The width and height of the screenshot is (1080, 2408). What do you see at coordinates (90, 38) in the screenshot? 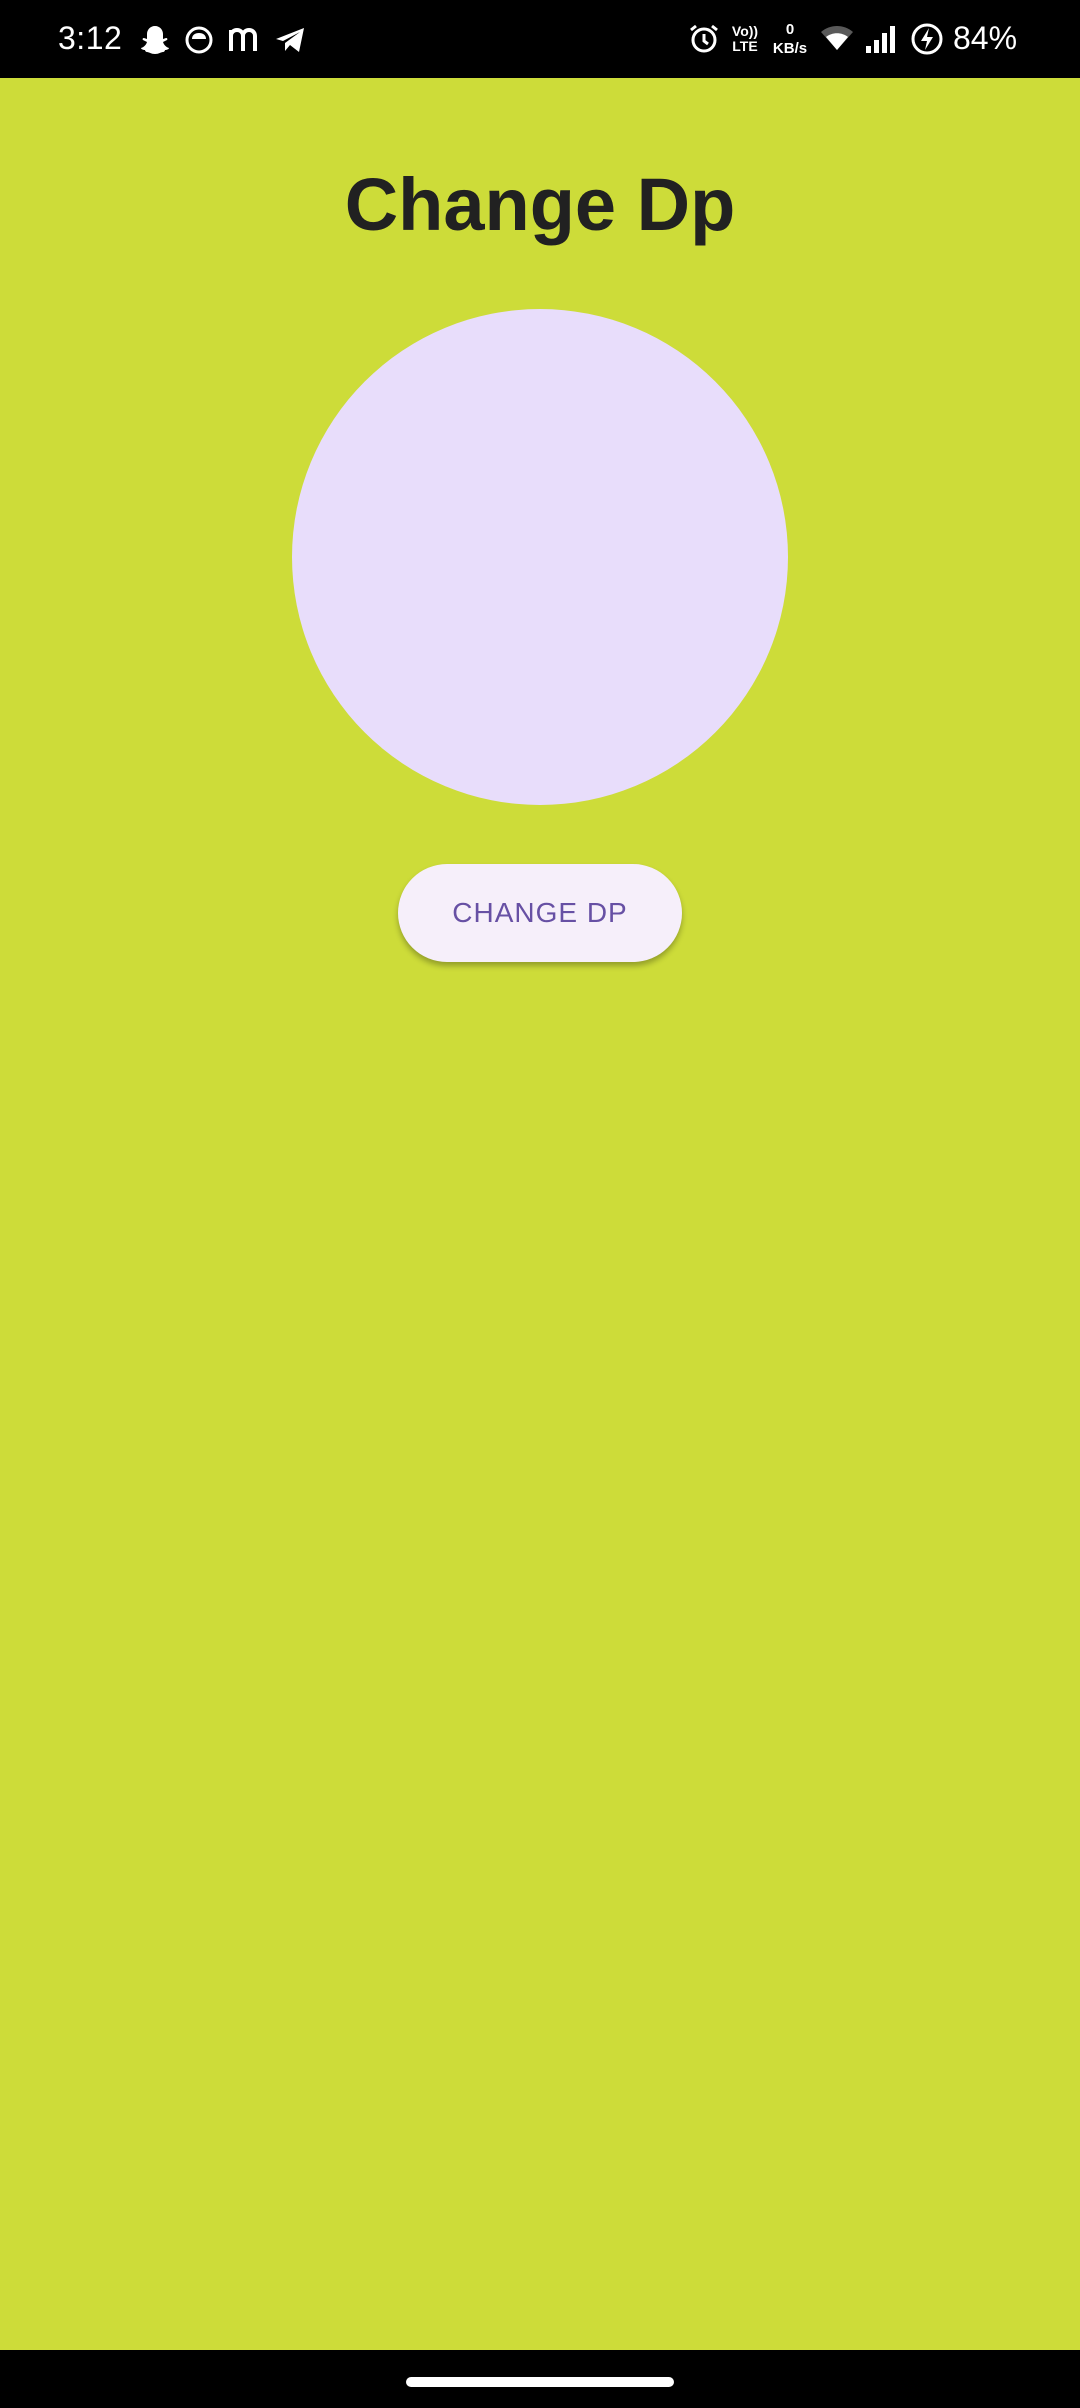
I see `status-time: 3:12` at bounding box center [90, 38].